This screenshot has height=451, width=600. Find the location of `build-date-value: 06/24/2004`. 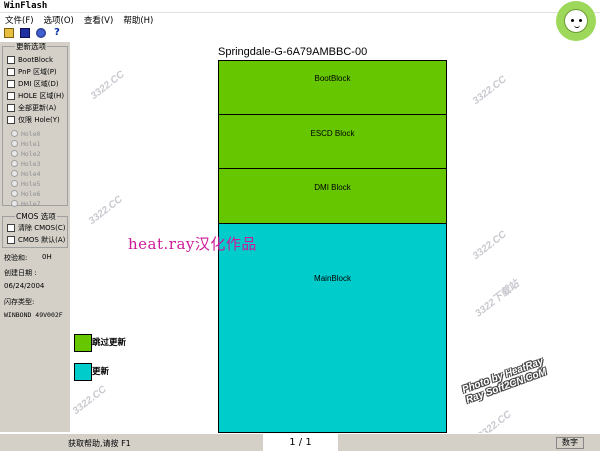

build-date-value: 06/24/2004 is located at coordinates (24, 286).